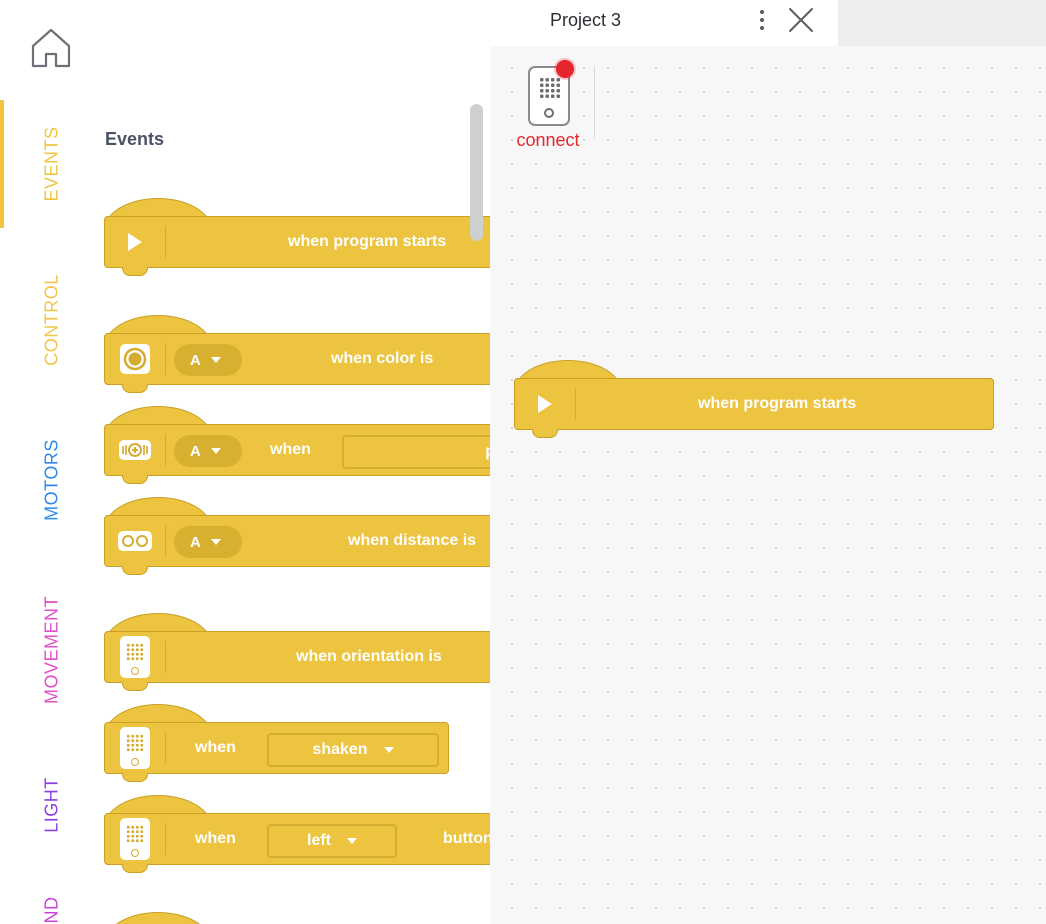  What do you see at coordinates (51, 480) in the screenshot?
I see `category-label: MOTORS` at bounding box center [51, 480].